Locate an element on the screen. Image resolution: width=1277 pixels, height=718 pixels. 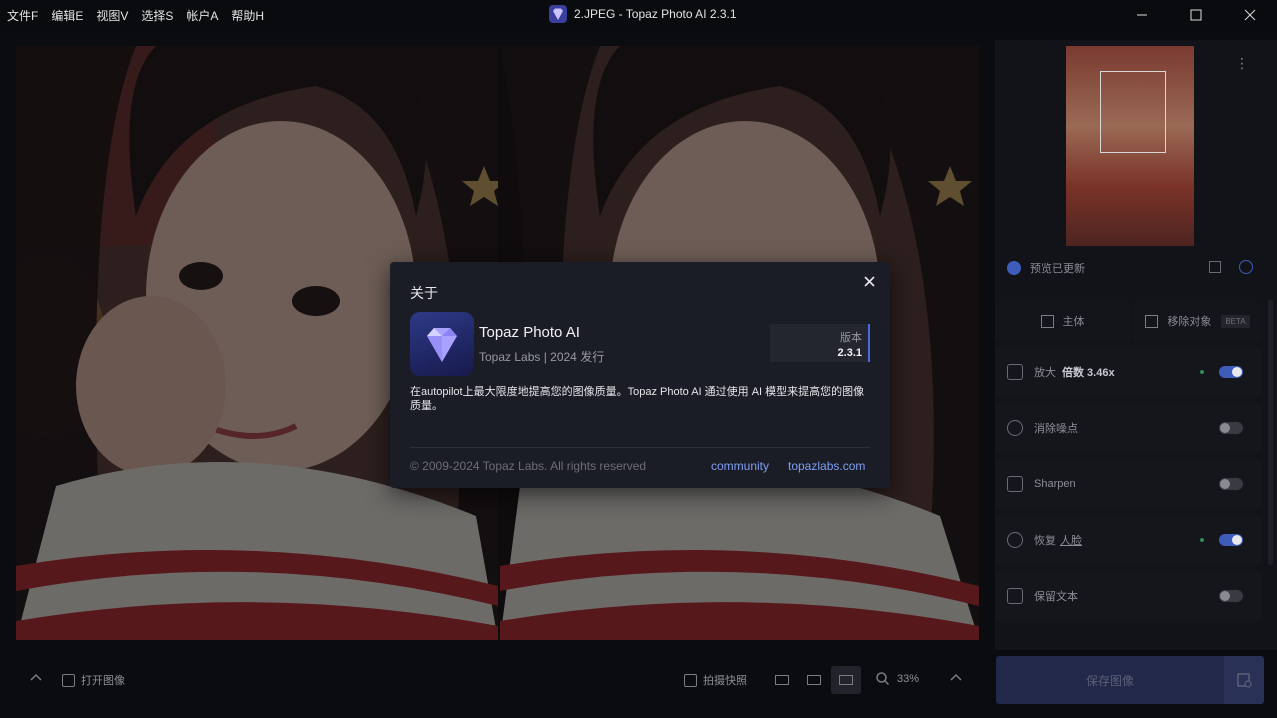
feature-denoise-label: 消除噪点 is located at coordinates (1056, 429).